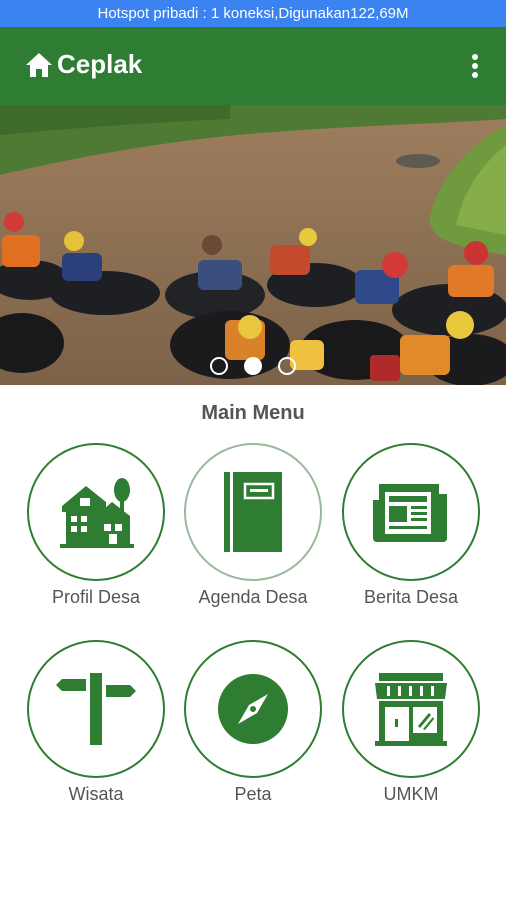 The width and height of the screenshot is (506, 900). What do you see at coordinates (96, 597) in the screenshot?
I see `menu-item-label: Profil Desa` at bounding box center [96, 597].